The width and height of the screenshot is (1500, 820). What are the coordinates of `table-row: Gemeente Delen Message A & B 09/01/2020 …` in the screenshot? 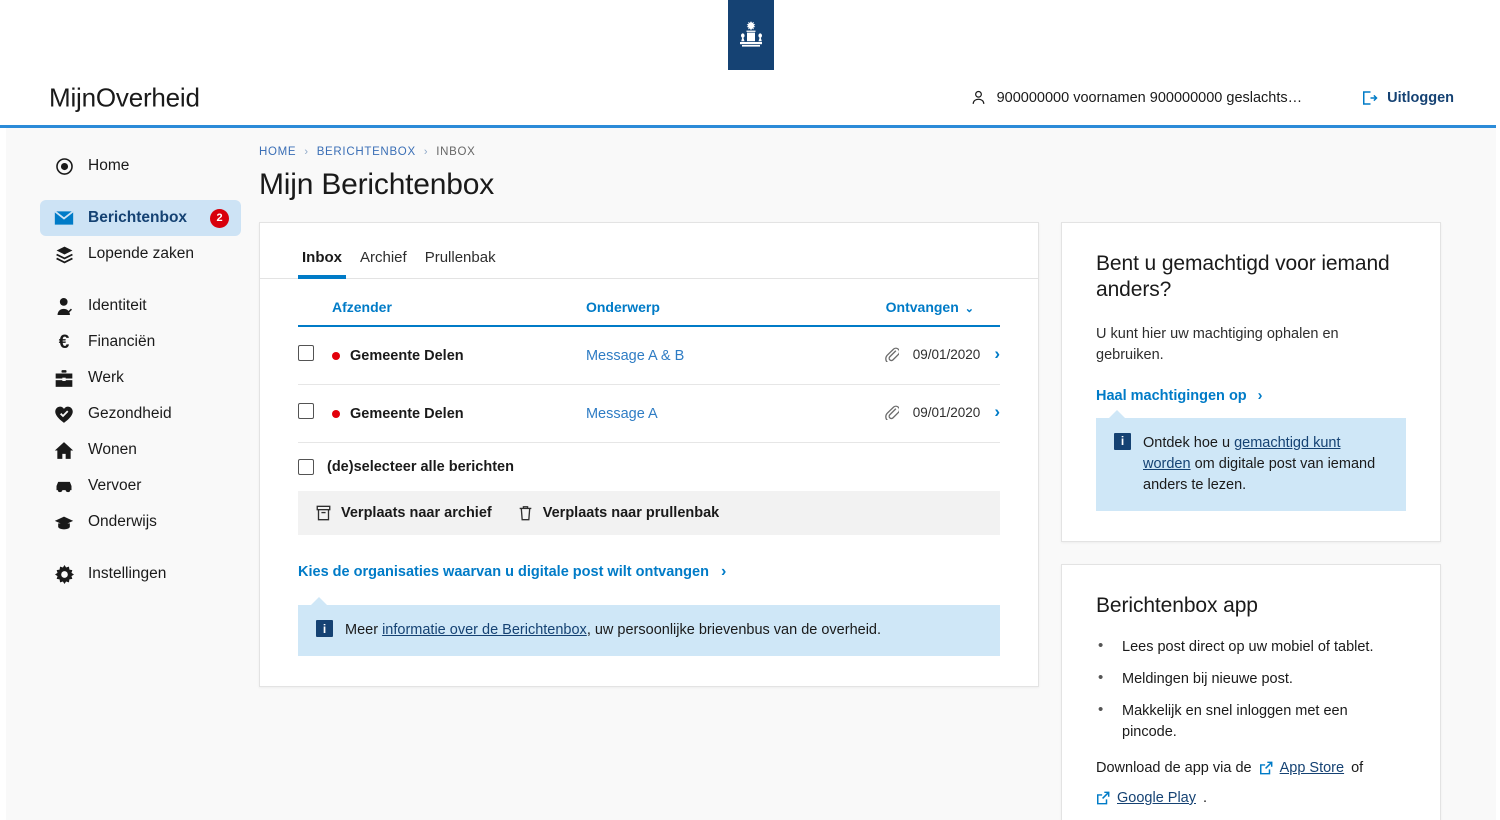 It's located at (649, 355).